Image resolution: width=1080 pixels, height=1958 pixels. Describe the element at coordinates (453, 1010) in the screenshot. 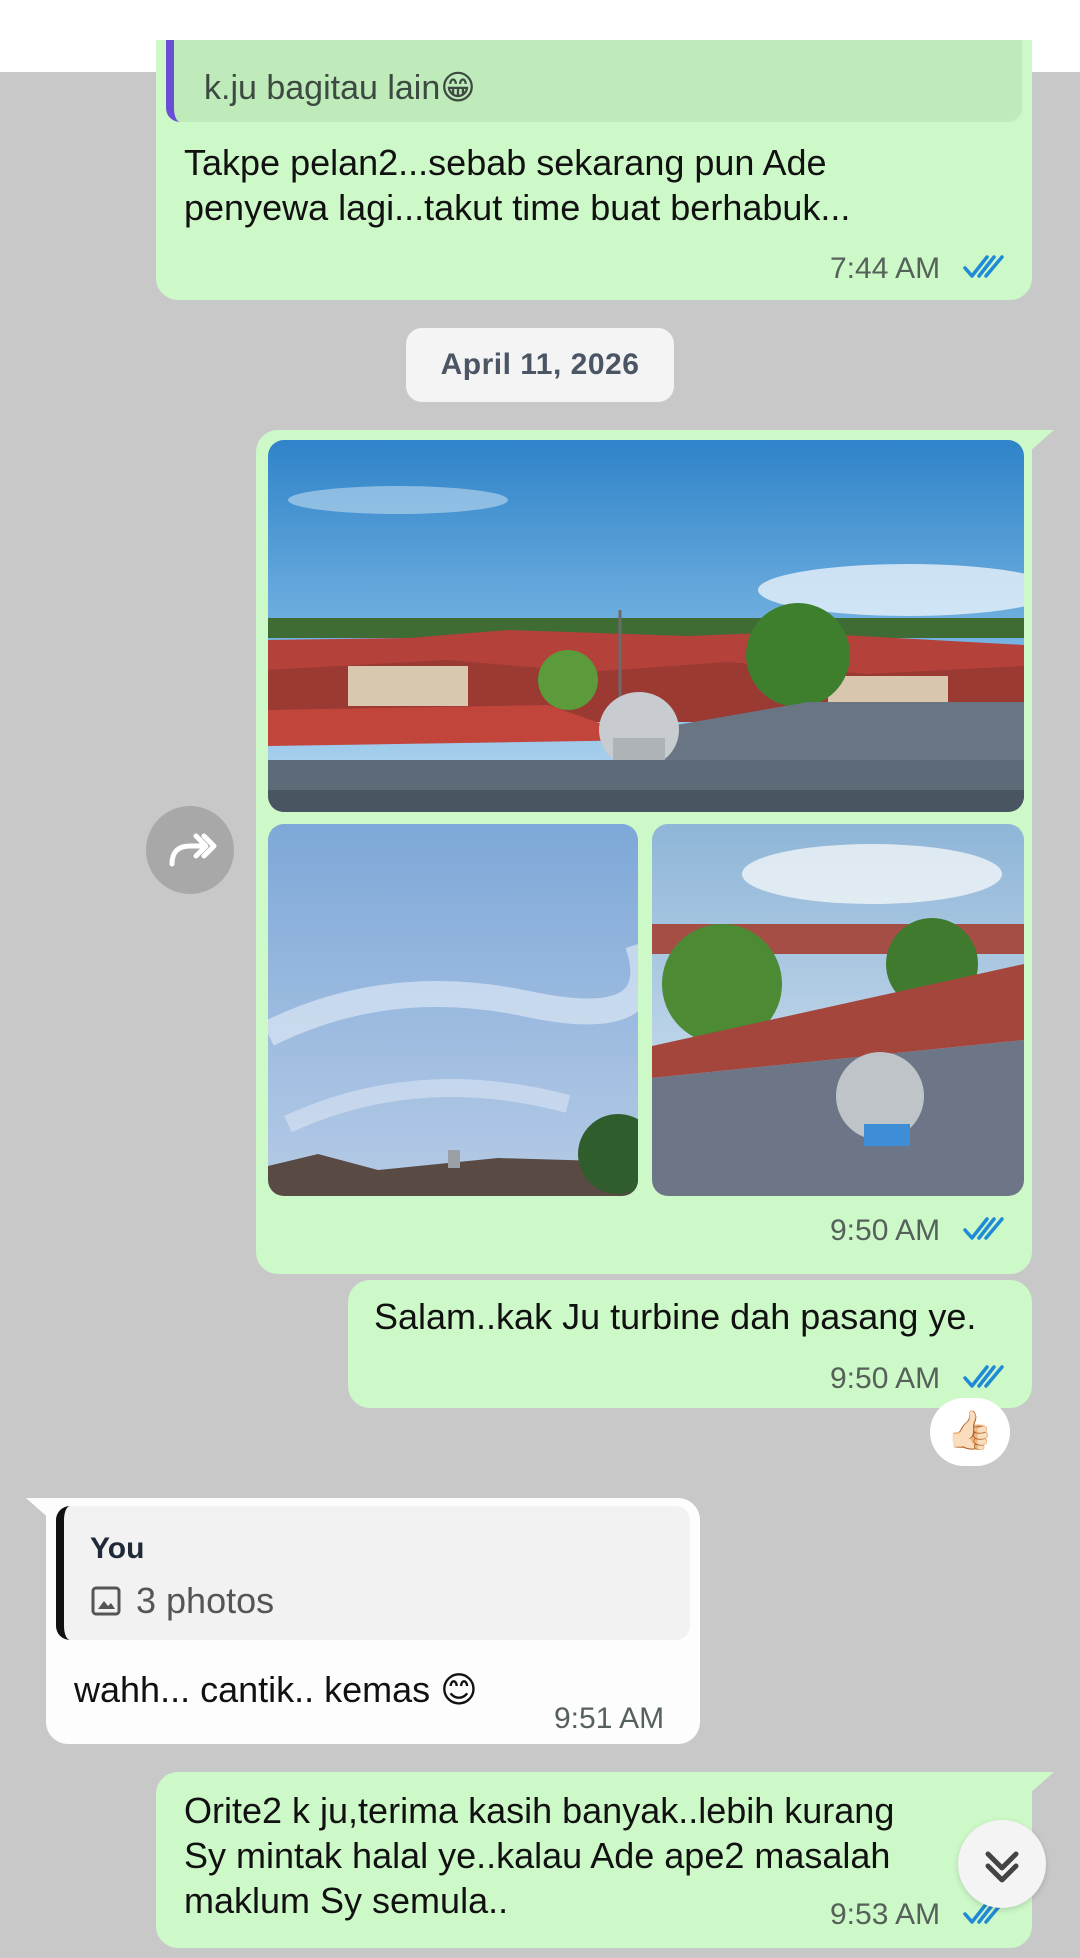

I see `photo-sky` at that location.